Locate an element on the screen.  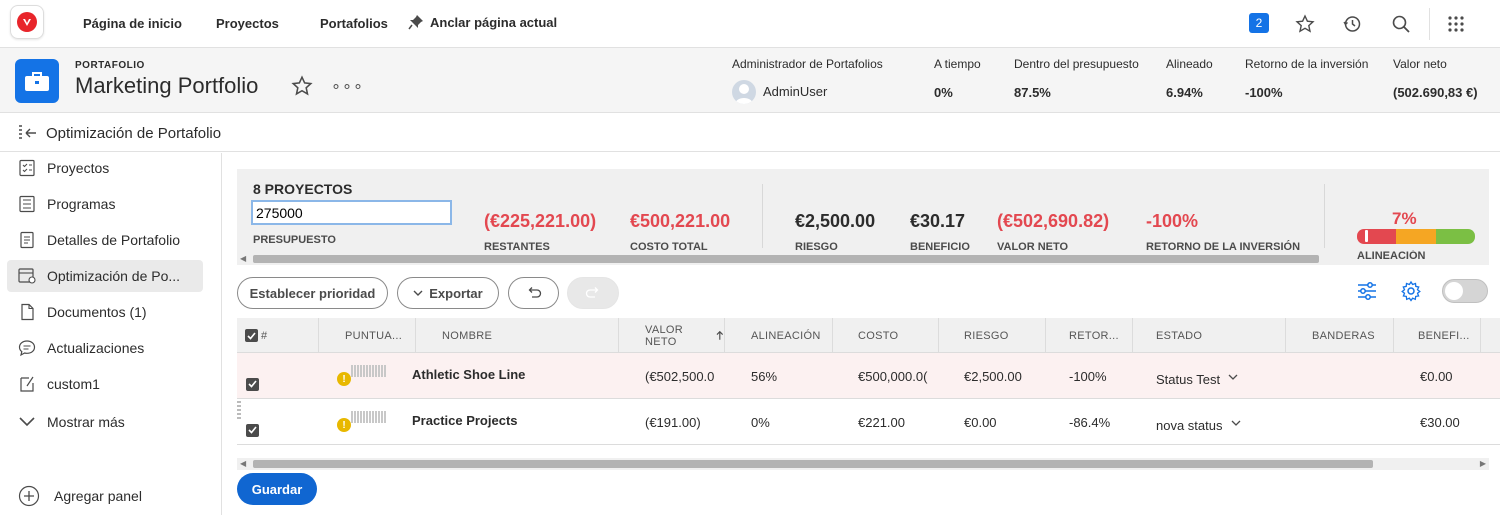
more-options-icon: ∘∘∘ is located at coordinates (347, 86).